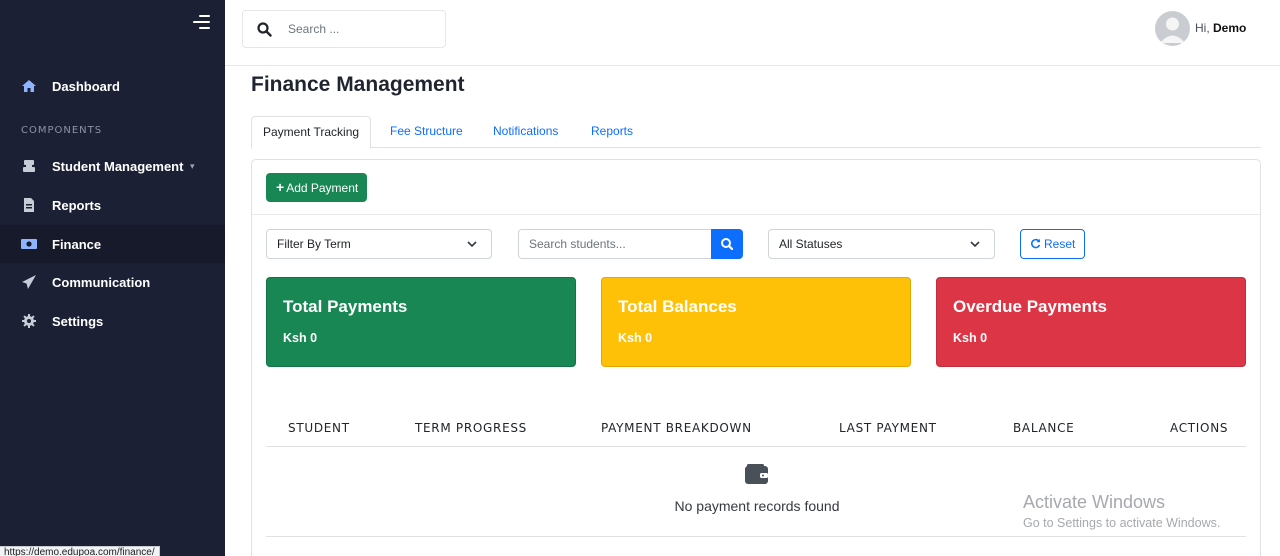  Describe the element at coordinates (471, 428) in the screenshot. I see `column-header-term-progress: TERM PROGRESS` at that location.